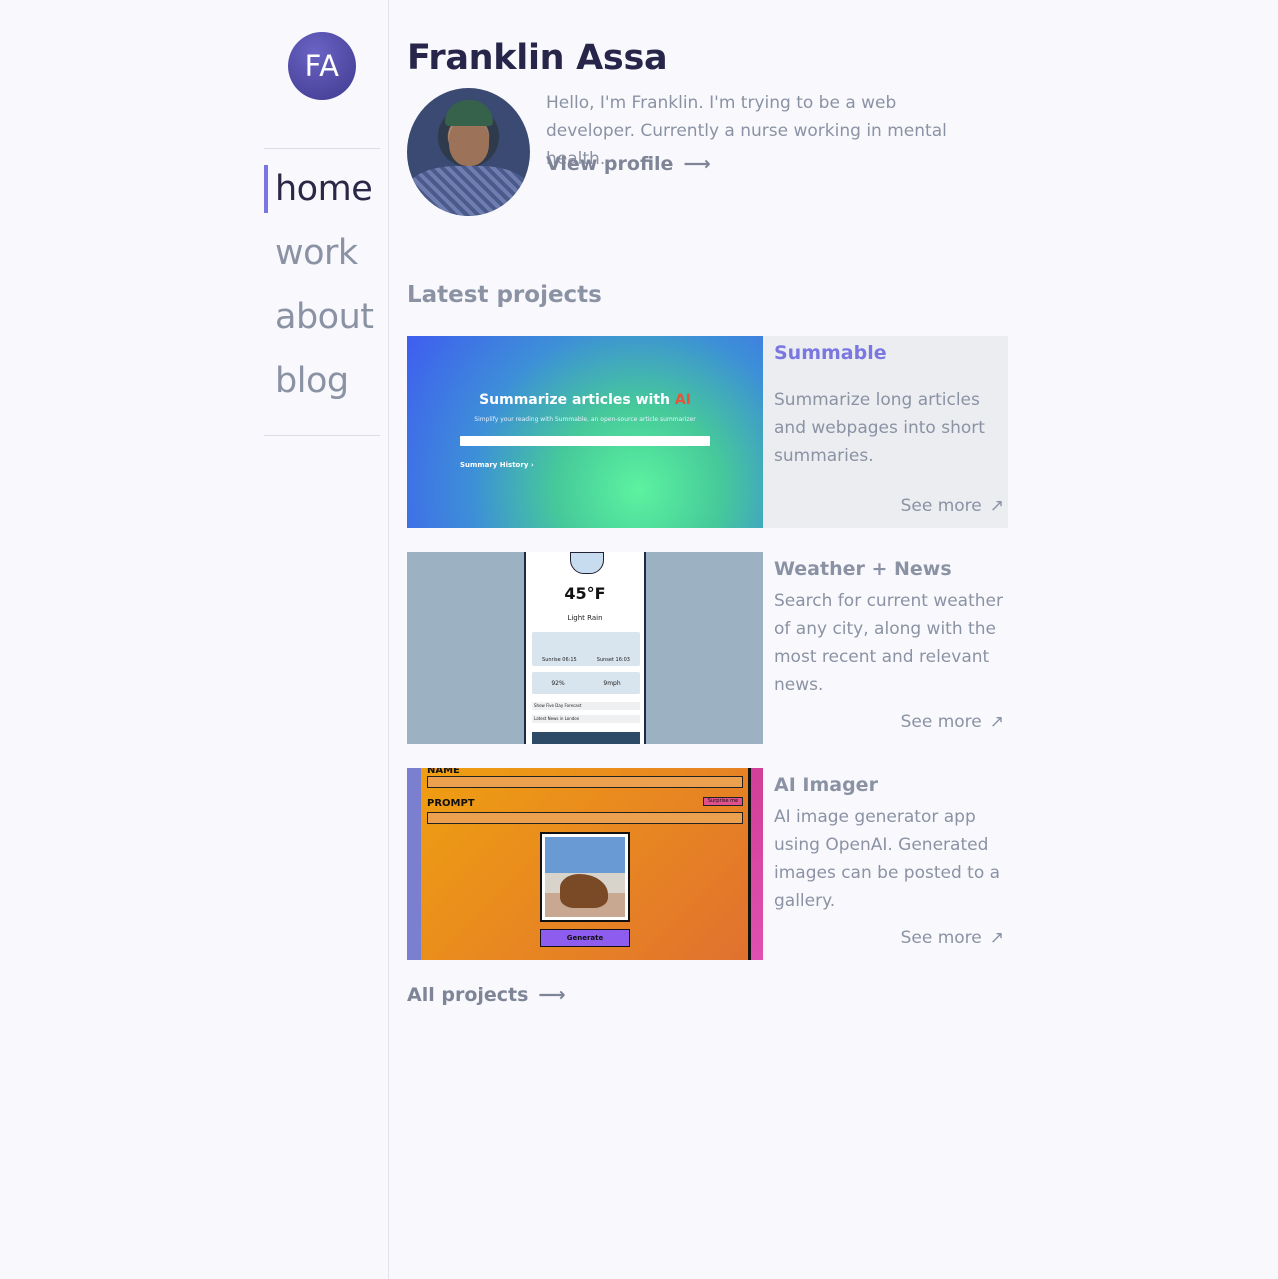  What do you see at coordinates (451, 803) in the screenshot?
I see `thumb-prompt-label: PROMPT` at bounding box center [451, 803].